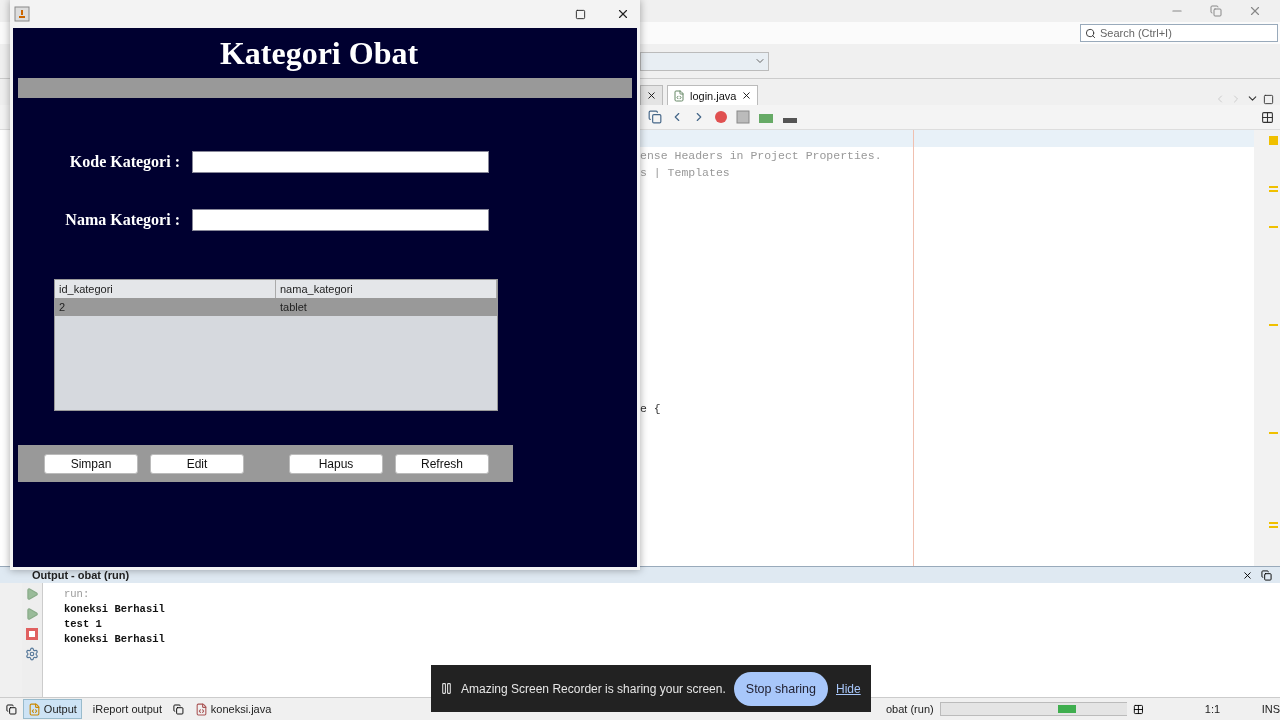 Image resolution: width=1280 pixels, height=720 pixels. I want to click on form-title: Kategori Obat, so click(319, 53).